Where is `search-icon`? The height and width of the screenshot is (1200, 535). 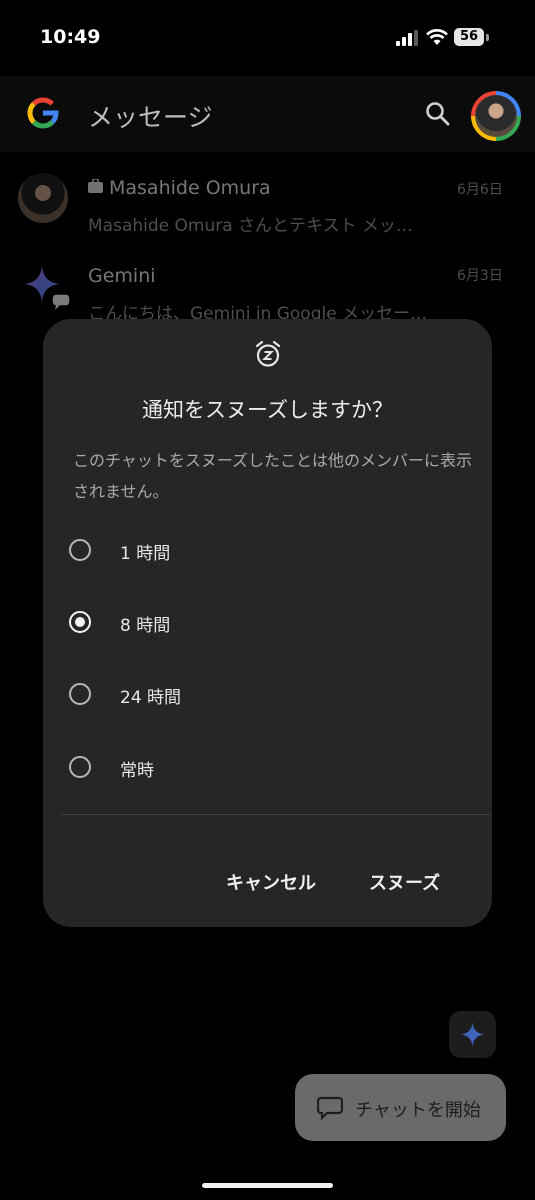 search-icon is located at coordinates (438, 114).